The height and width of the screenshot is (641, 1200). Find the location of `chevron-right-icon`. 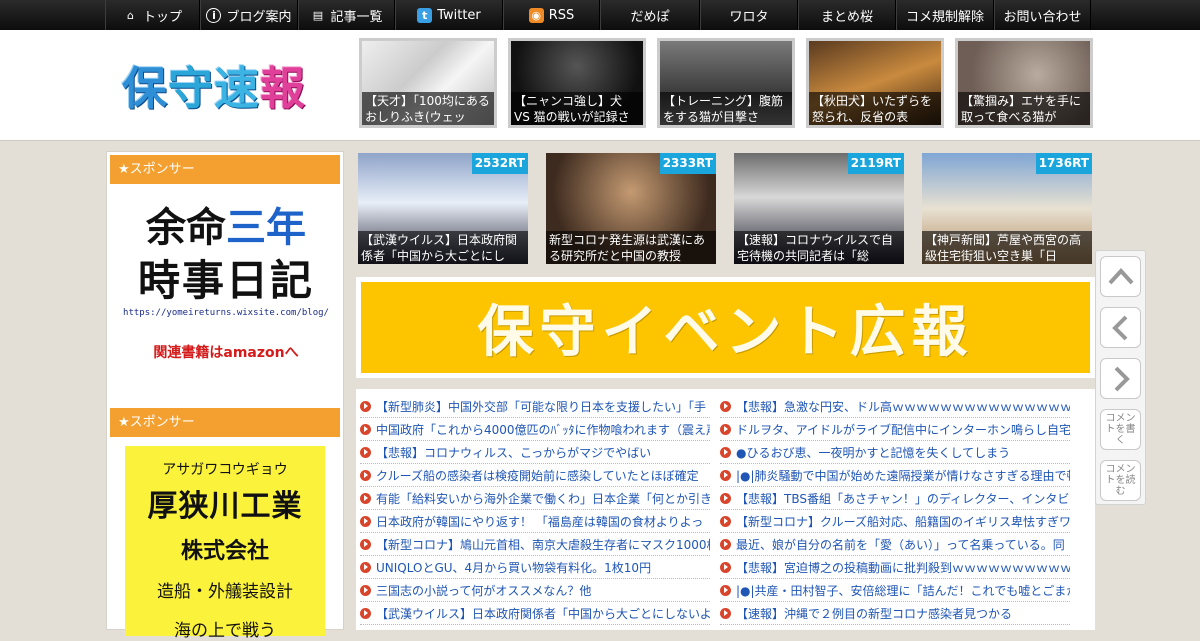

chevron-right-icon is located at coordinates (1122, 378).